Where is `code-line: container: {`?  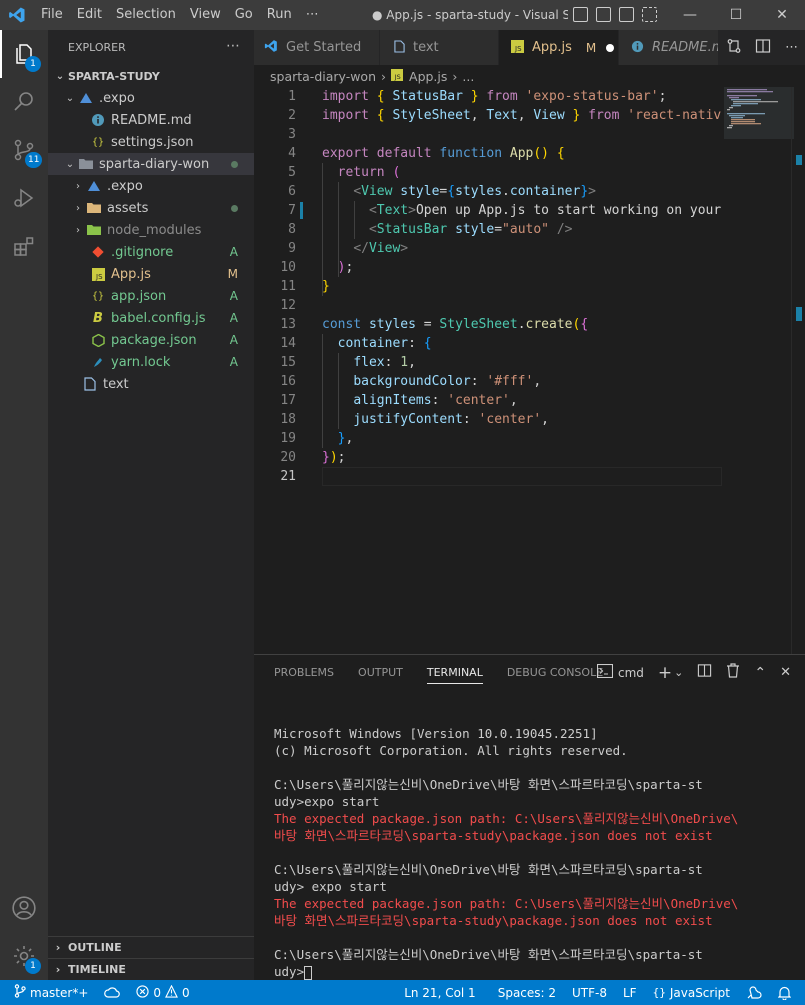
code-line: container: { is located at coordinates (384, 343).